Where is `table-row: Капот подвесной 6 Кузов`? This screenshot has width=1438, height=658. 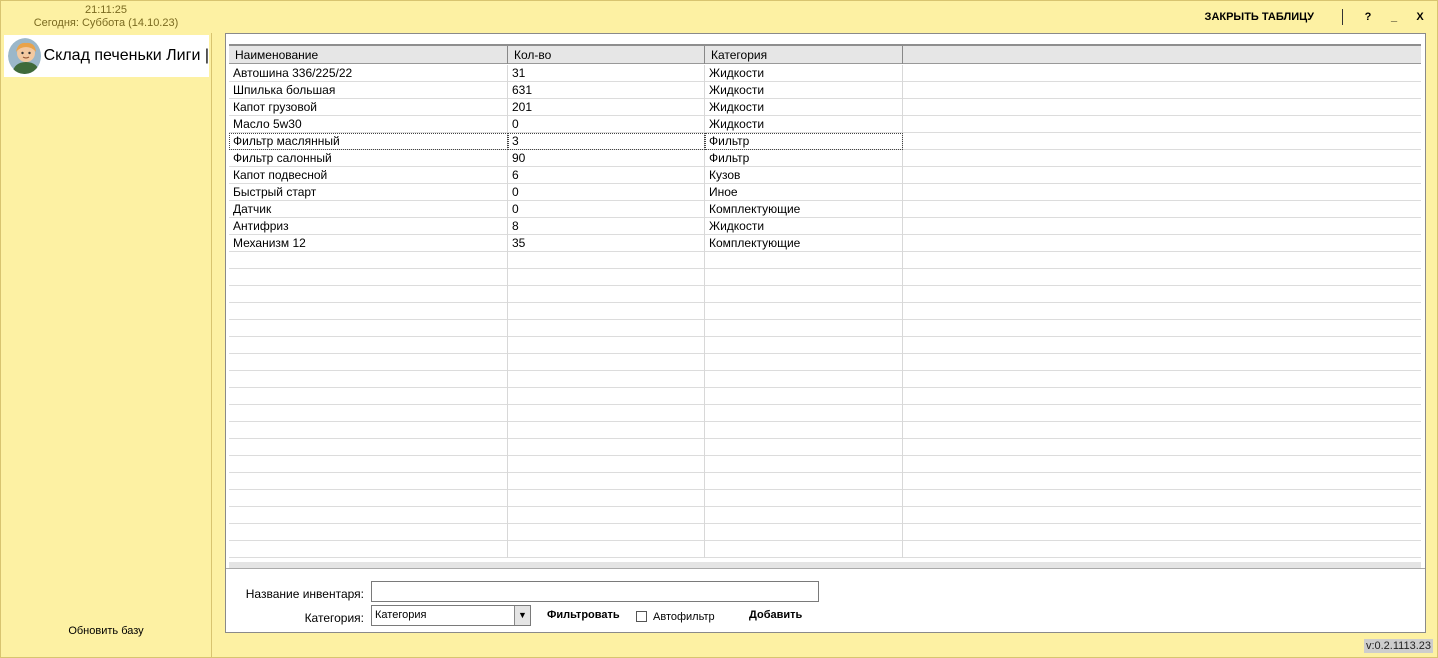 table-row: Капот подвесной 6 Кузов is located at coordinates (825, 175).